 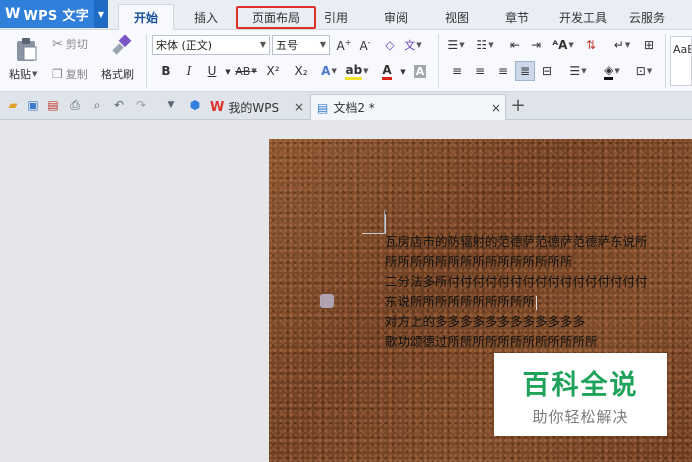 I want to click on numbered-list-button: ☷ ▼, so click(x=485, y=45).